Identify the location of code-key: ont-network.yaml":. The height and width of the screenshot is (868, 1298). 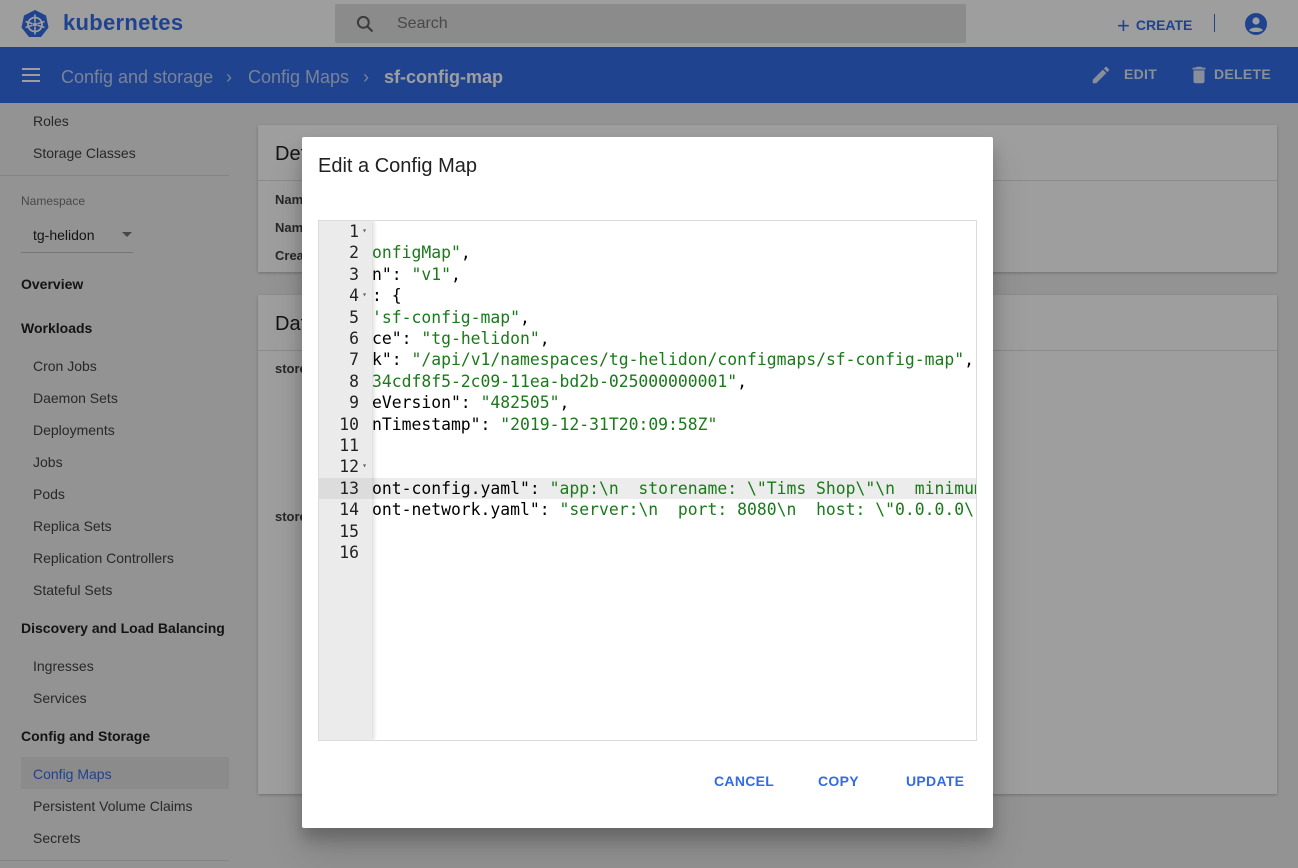
(466, 510).